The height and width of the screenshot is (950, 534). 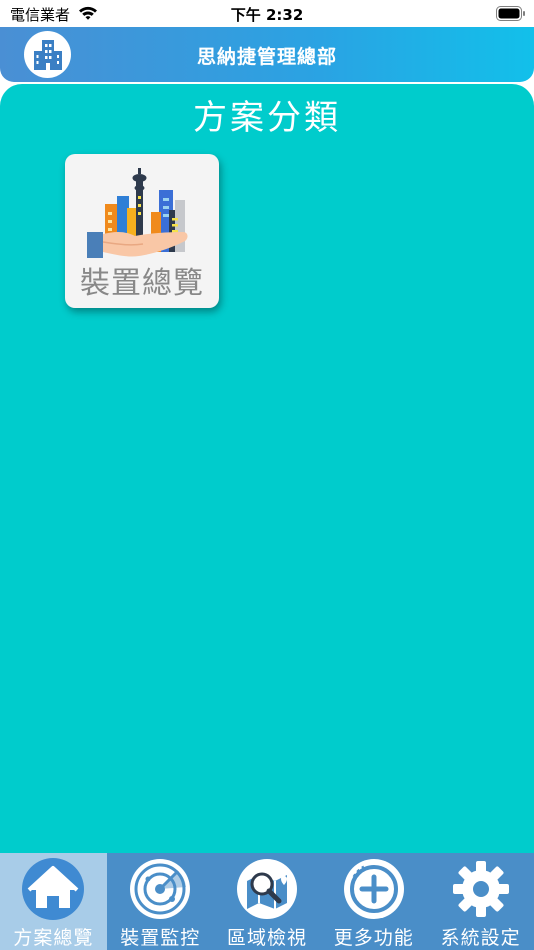 I want to click on plus-circle-icon, so click(x=373, y=889).